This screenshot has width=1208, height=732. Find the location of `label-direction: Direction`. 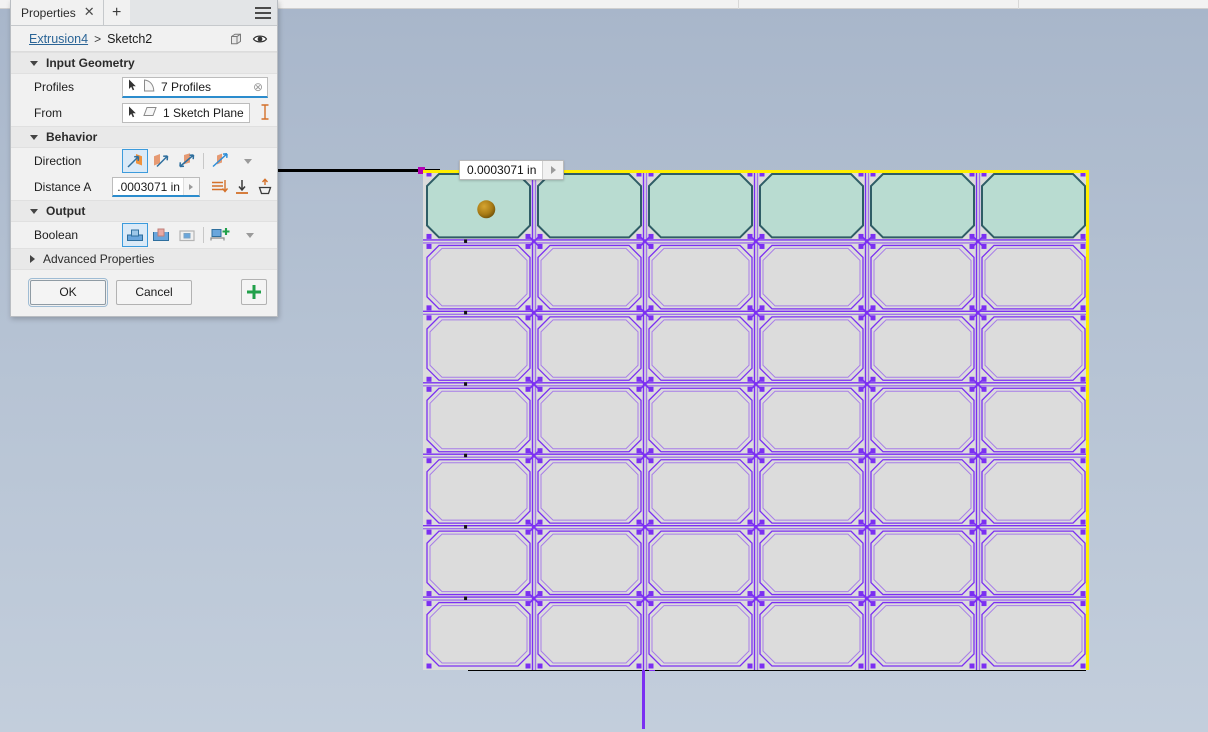

label-direction: Direction is located at coordinates (58, 161).